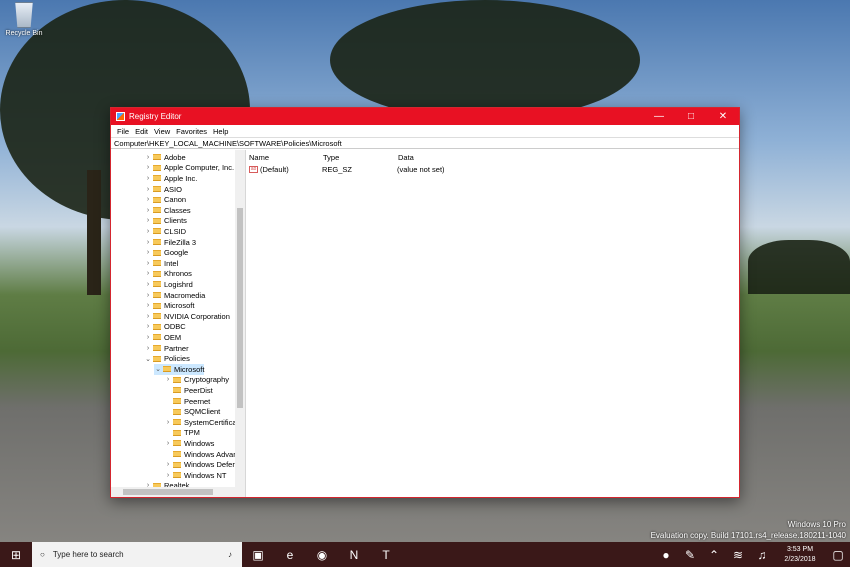  I want to click on tree-node: › CLSID, so click(165, 231).